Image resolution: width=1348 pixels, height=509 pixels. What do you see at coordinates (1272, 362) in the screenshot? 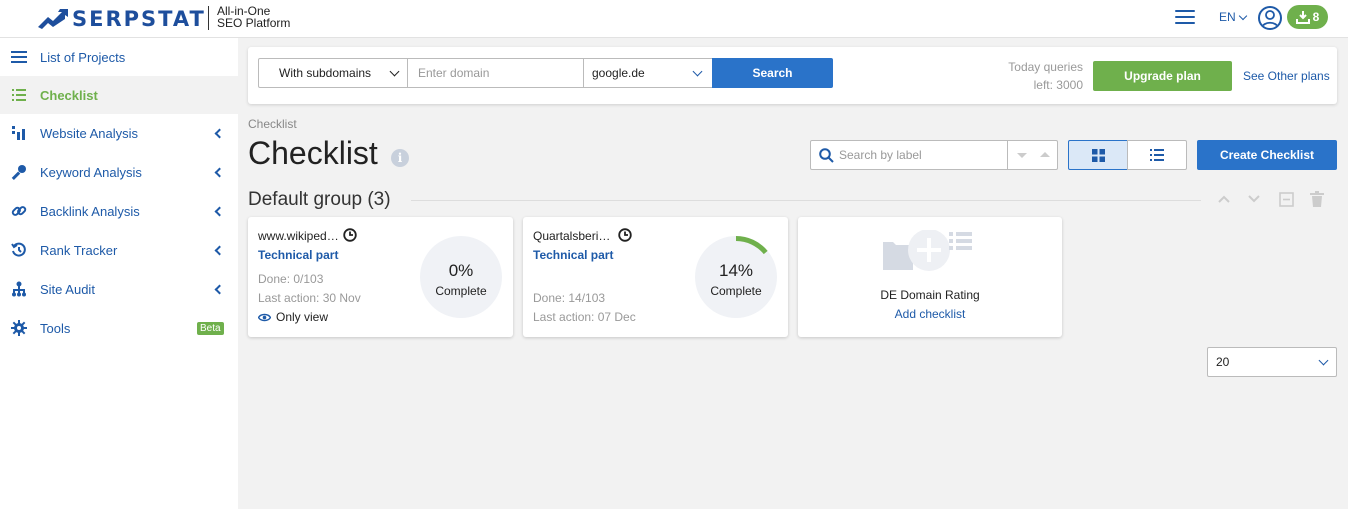
I see `per-page-select: 20` at bounding box center [1272, 362].